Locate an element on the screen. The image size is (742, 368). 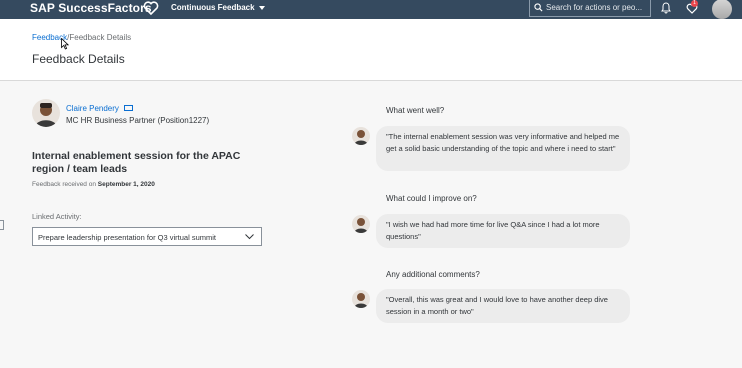
page-title: Feedback Details is located at coordinates (78, 59).